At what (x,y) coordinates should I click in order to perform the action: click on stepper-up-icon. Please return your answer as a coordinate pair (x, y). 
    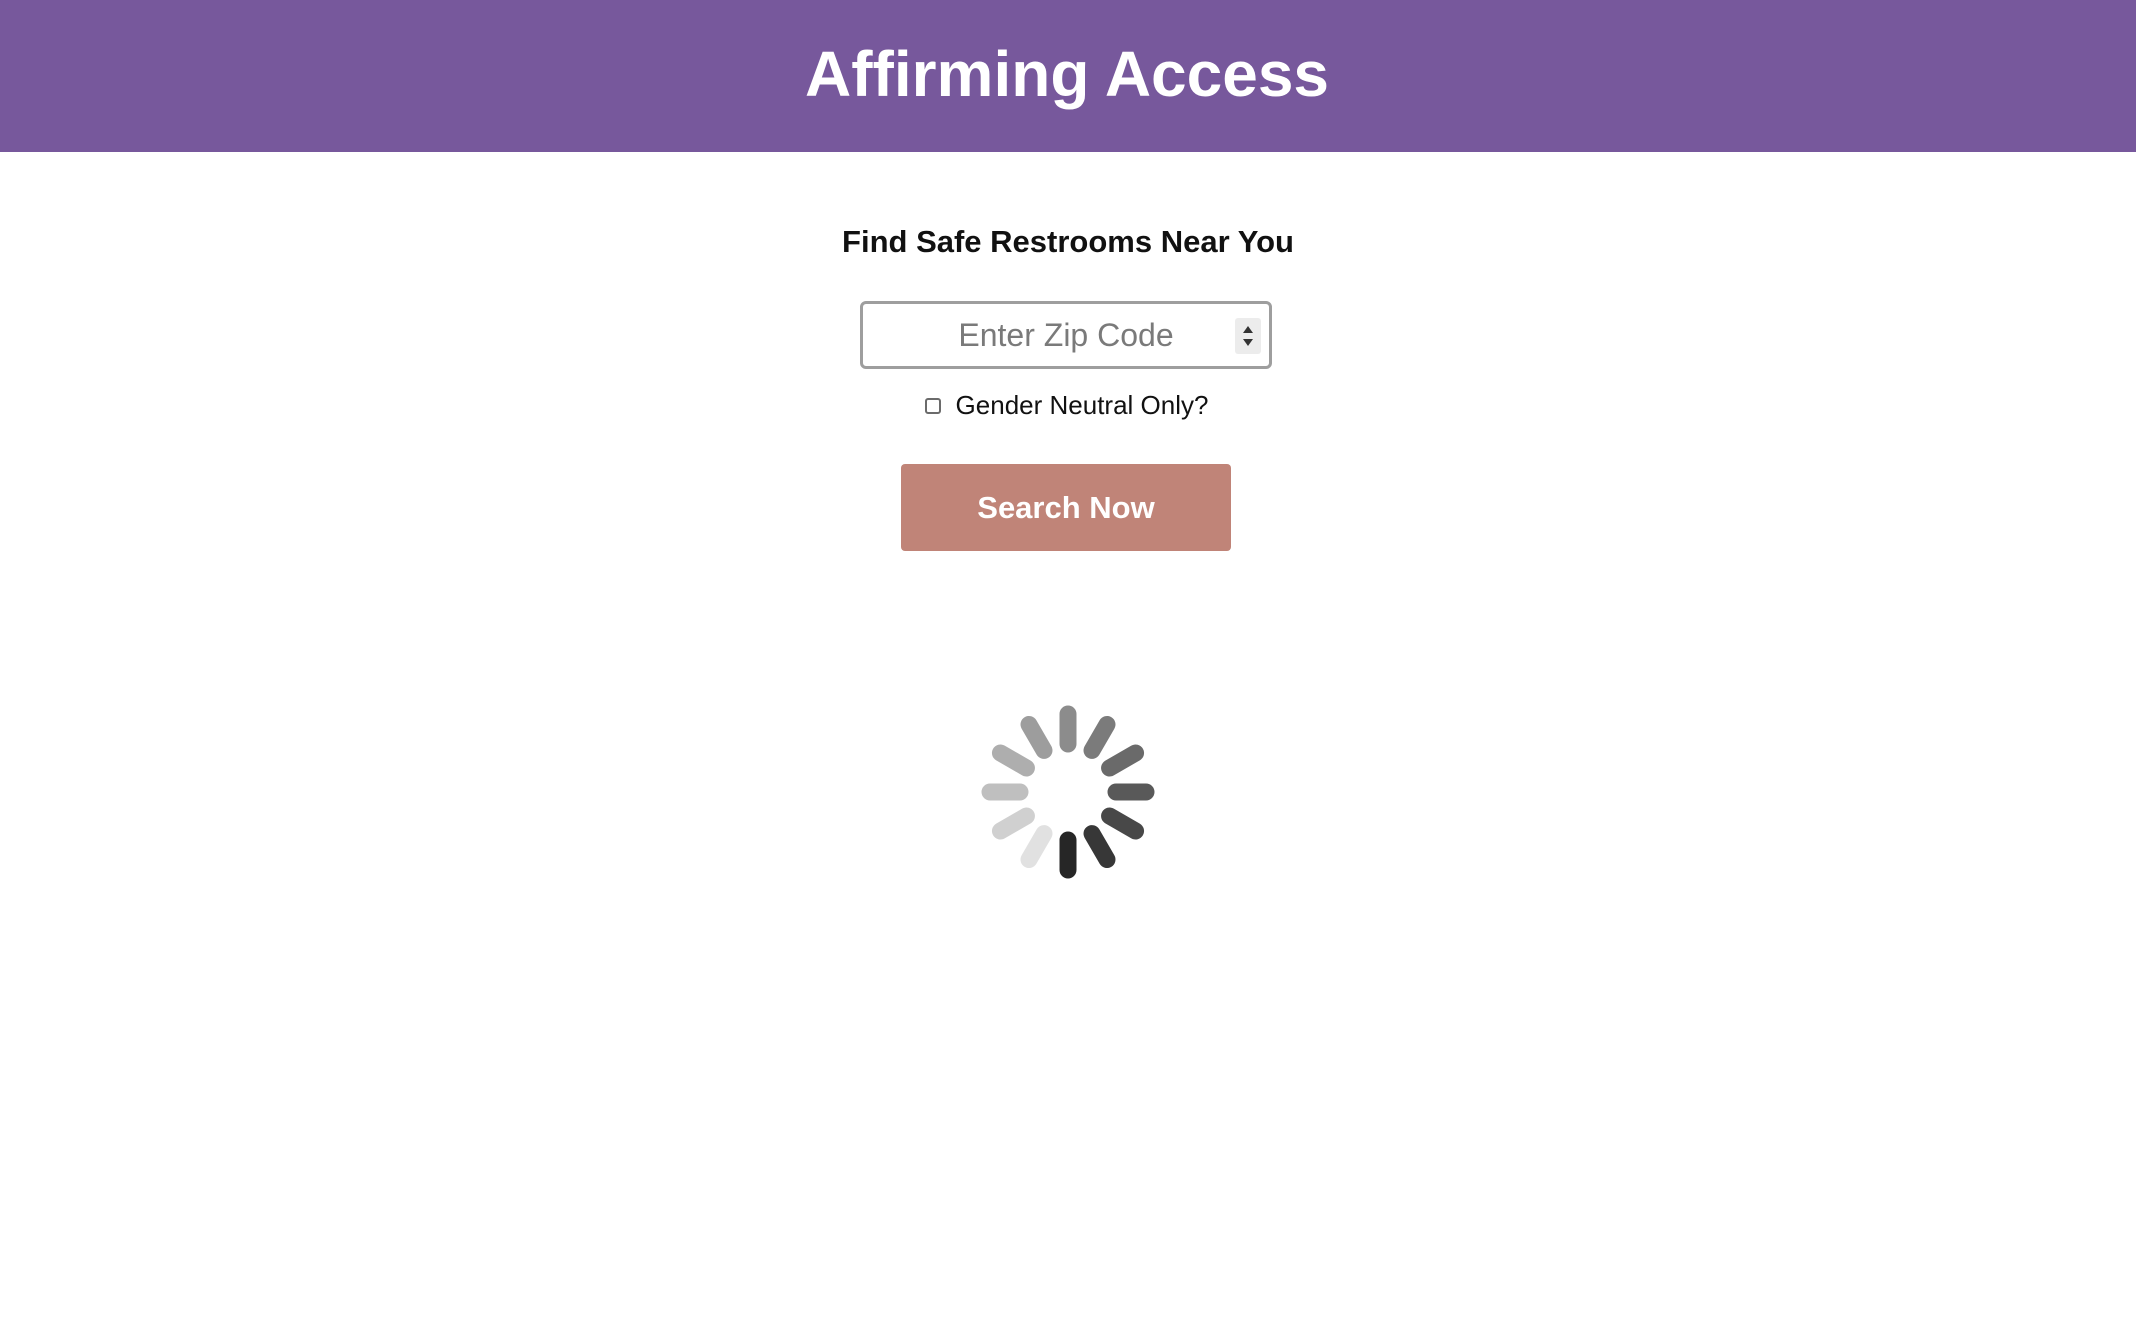
    Looking at the image, I should click on (1248, 329).